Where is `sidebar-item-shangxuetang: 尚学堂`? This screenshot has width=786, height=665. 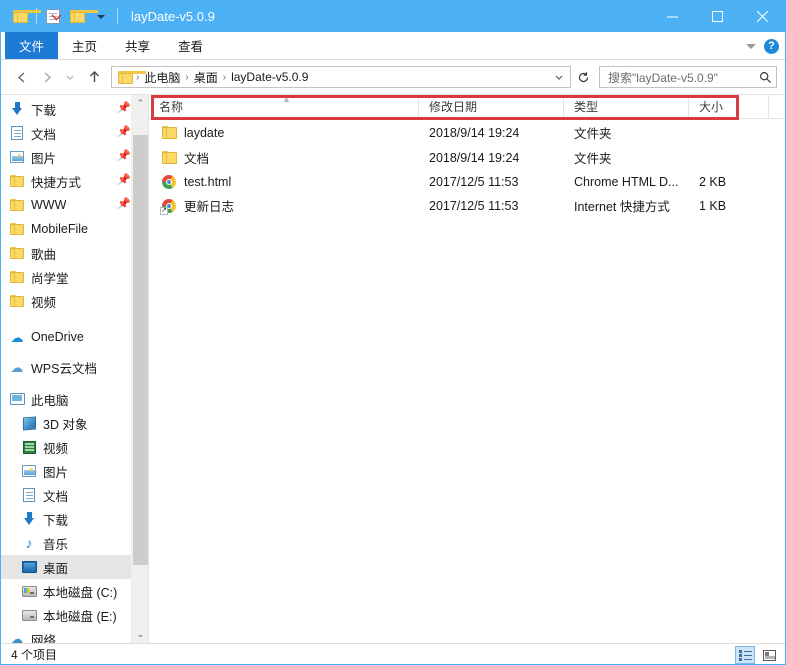 sidebar-item-shangxuetang: 尚学堂 is located at coordinates (66, 277).